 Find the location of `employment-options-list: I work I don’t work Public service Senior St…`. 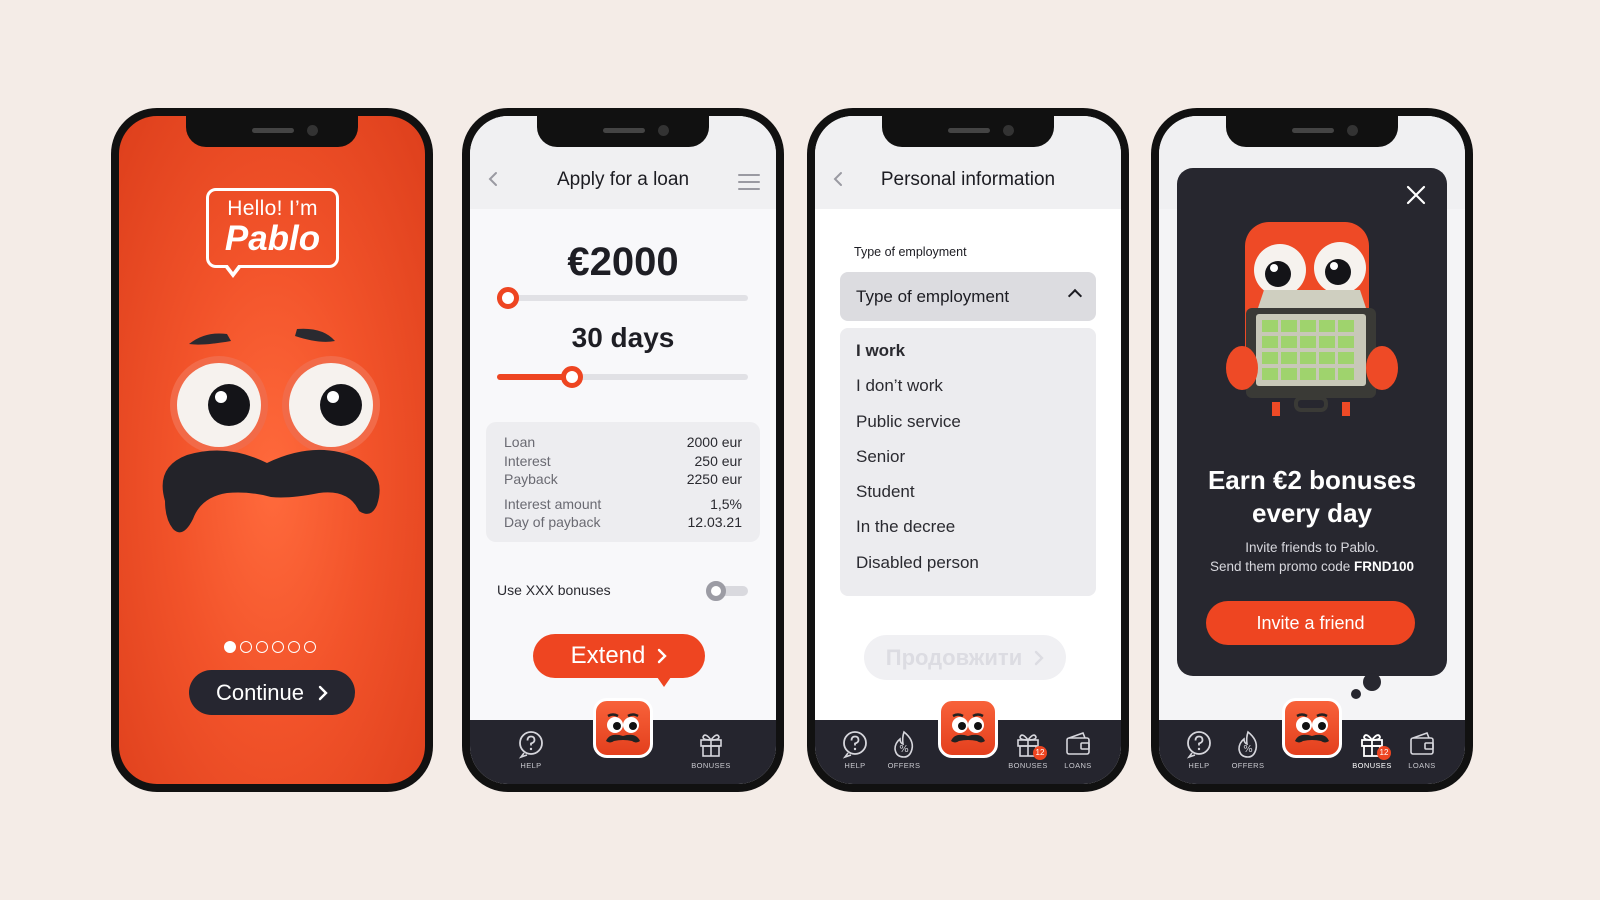

employment-options-list: I work I don’t work Public service Senior St… is located at coordinates (968, 462).